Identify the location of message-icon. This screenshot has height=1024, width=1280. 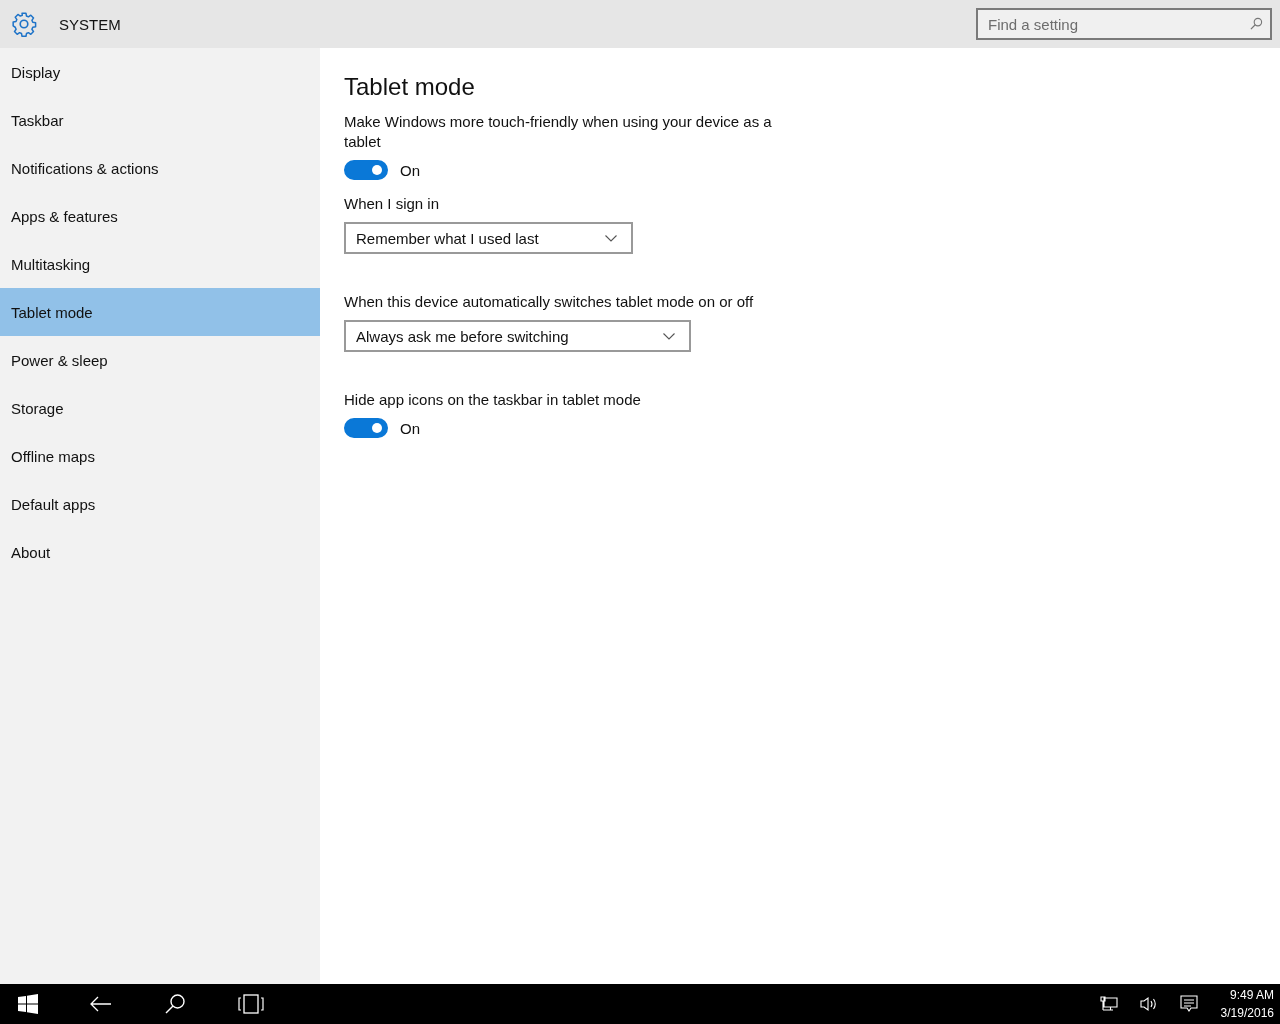
(1188, 1004).